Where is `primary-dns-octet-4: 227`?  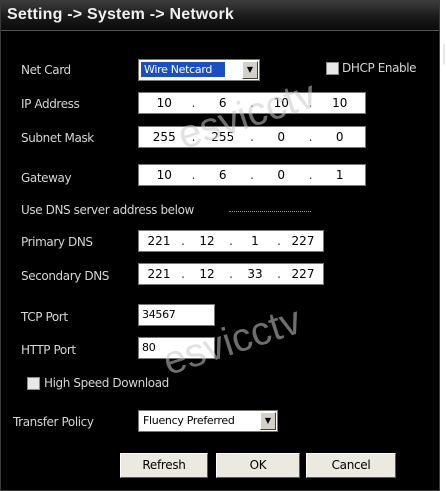
primary-dns-octet-4: 227 is located at coordinates (303, 241).